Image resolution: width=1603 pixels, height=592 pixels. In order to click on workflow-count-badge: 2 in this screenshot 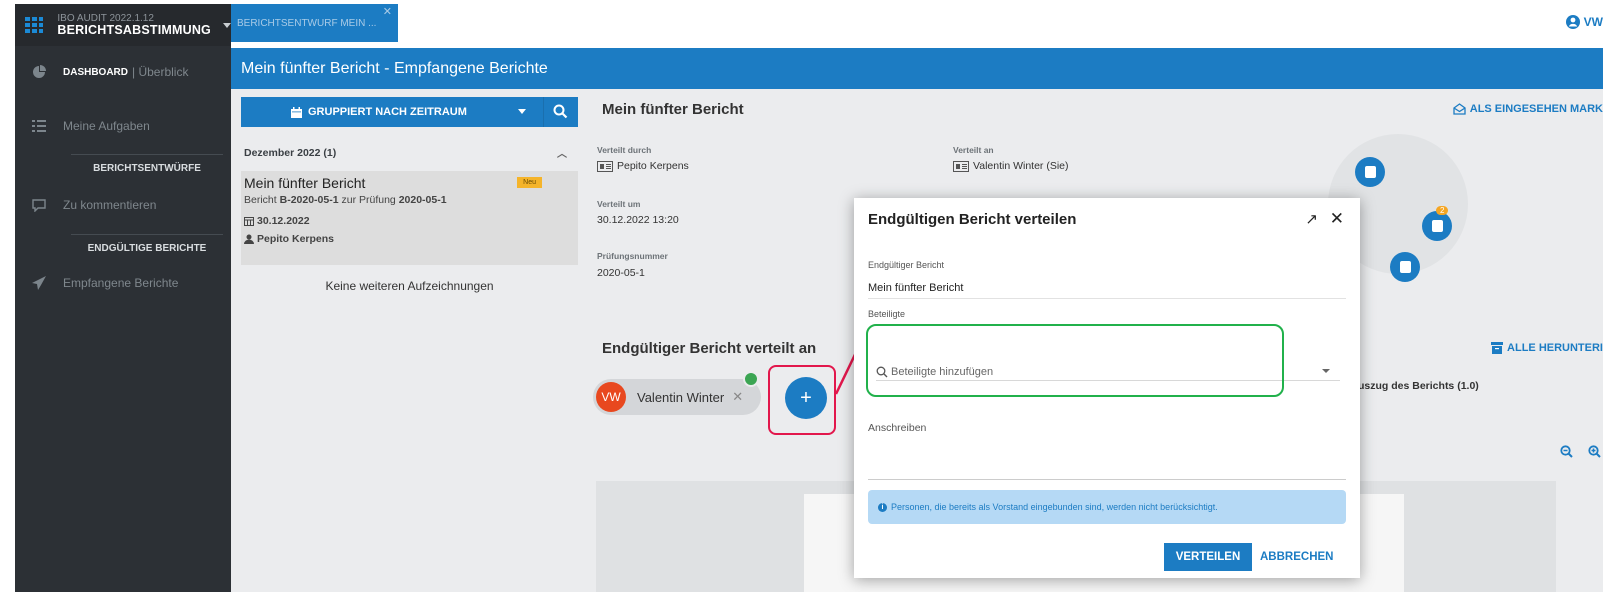, I will do `click(1442, 210)`.